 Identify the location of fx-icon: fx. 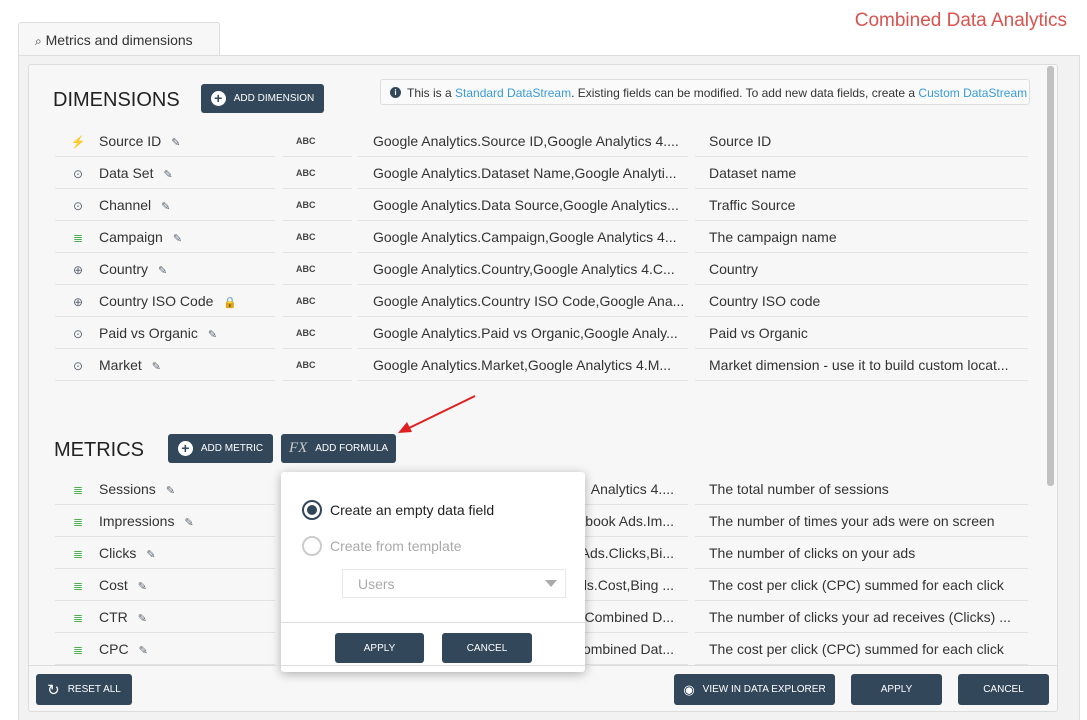
(298, 448).